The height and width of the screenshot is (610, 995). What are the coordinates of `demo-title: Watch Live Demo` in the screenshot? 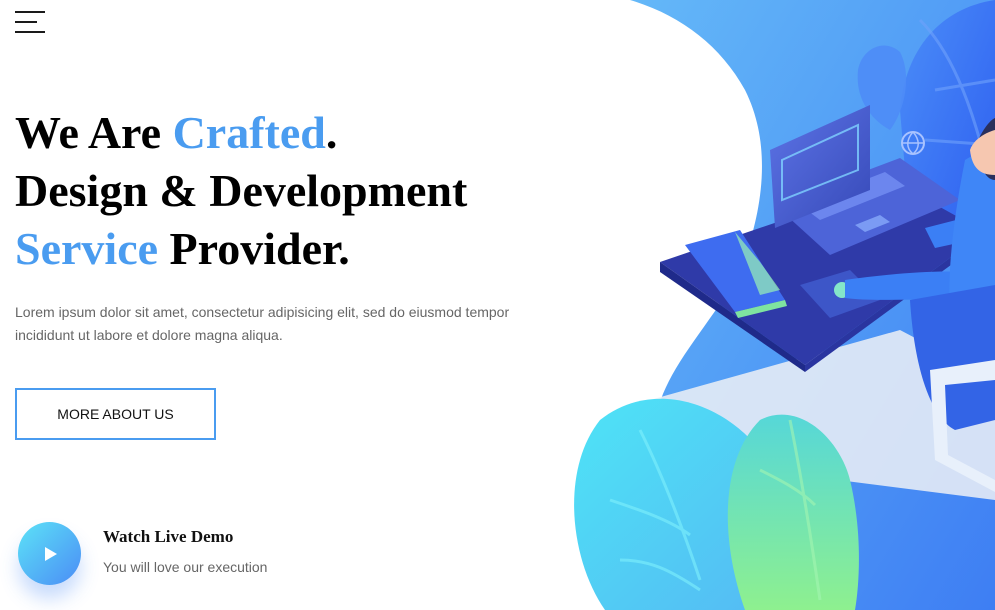 It's located at (168, 536).